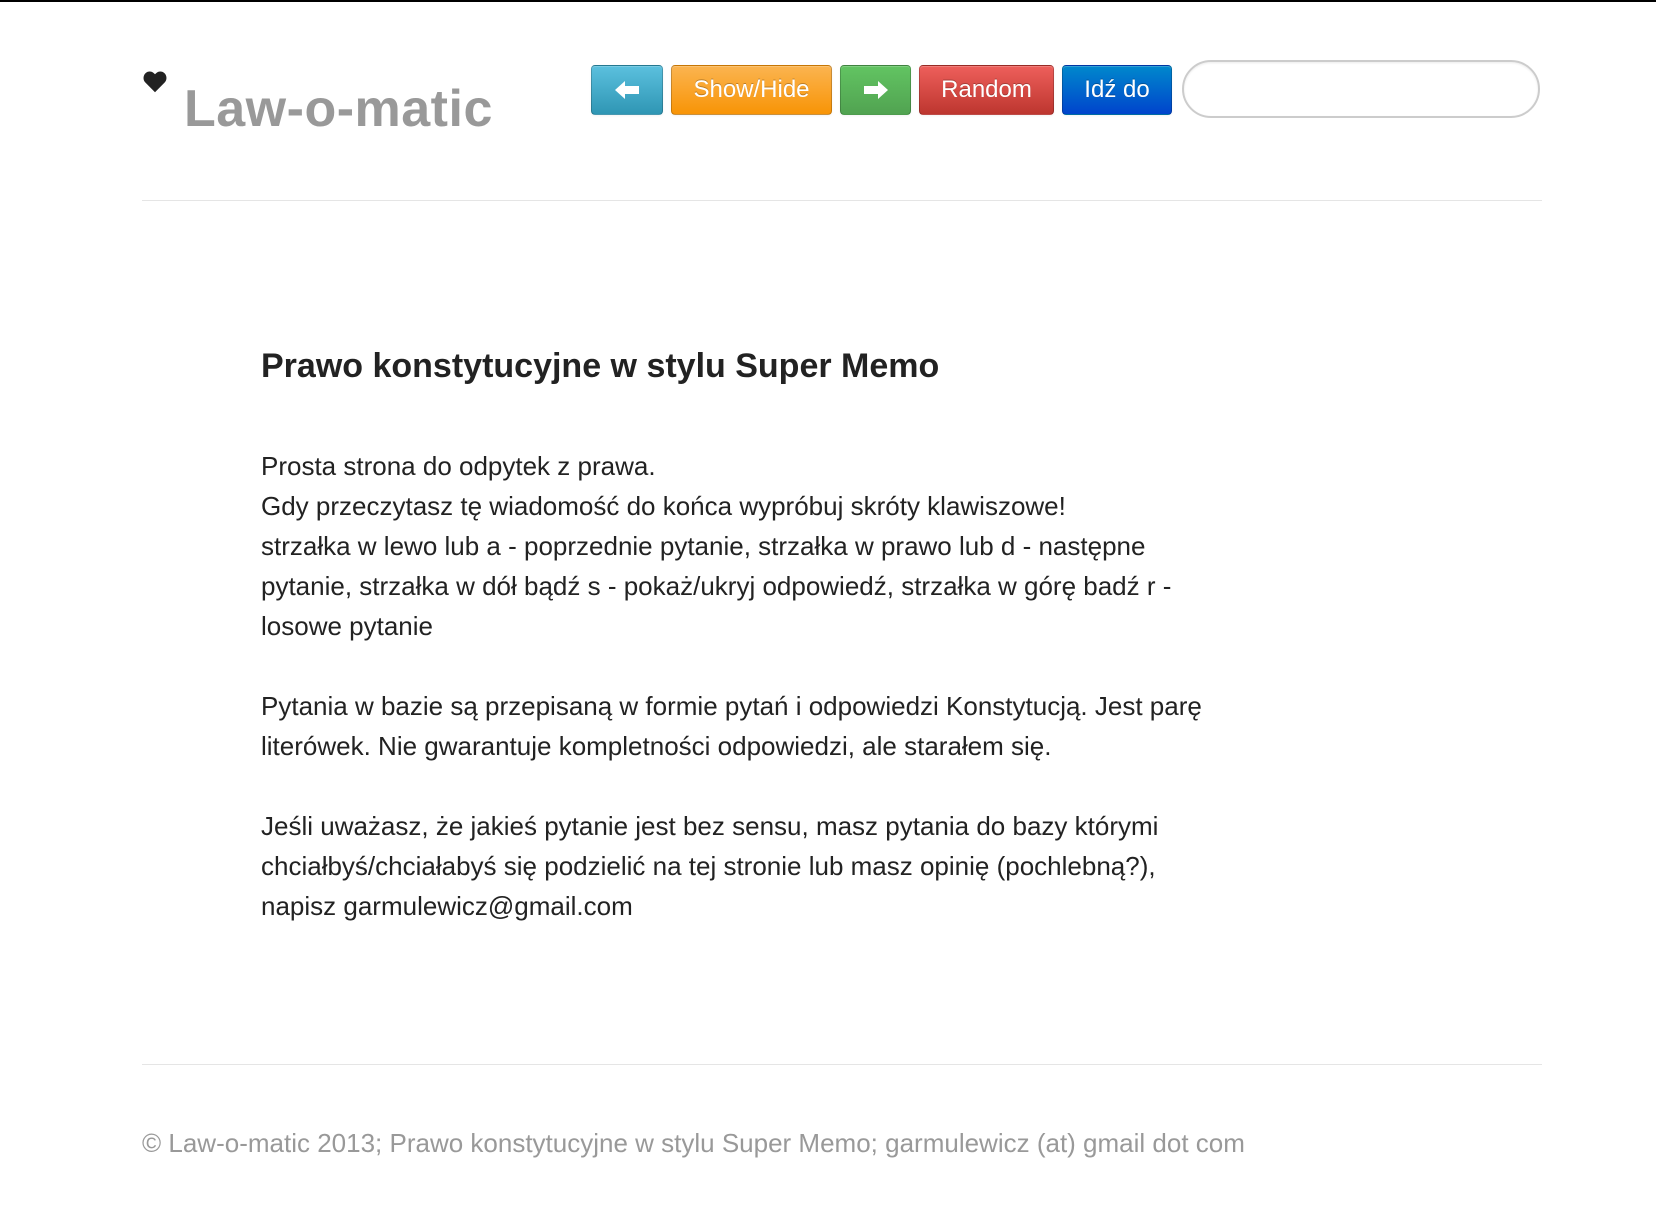  What do you see at coordinates (338, 109) in the screenshot?
I see `brand-title: Law-o-matic` at bounding box center [338, 109].